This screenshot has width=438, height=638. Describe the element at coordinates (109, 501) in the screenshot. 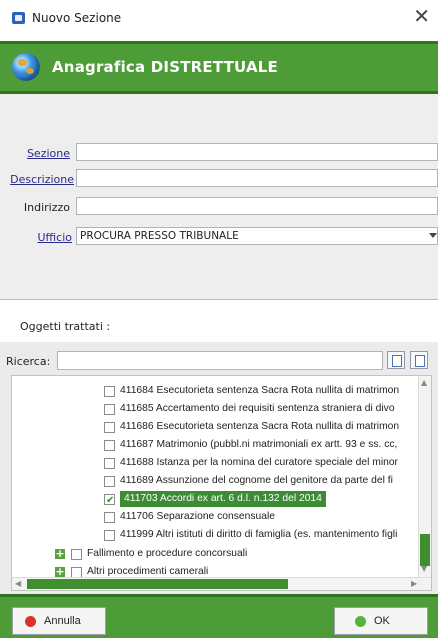

I see `checkbox-checked` at that location.